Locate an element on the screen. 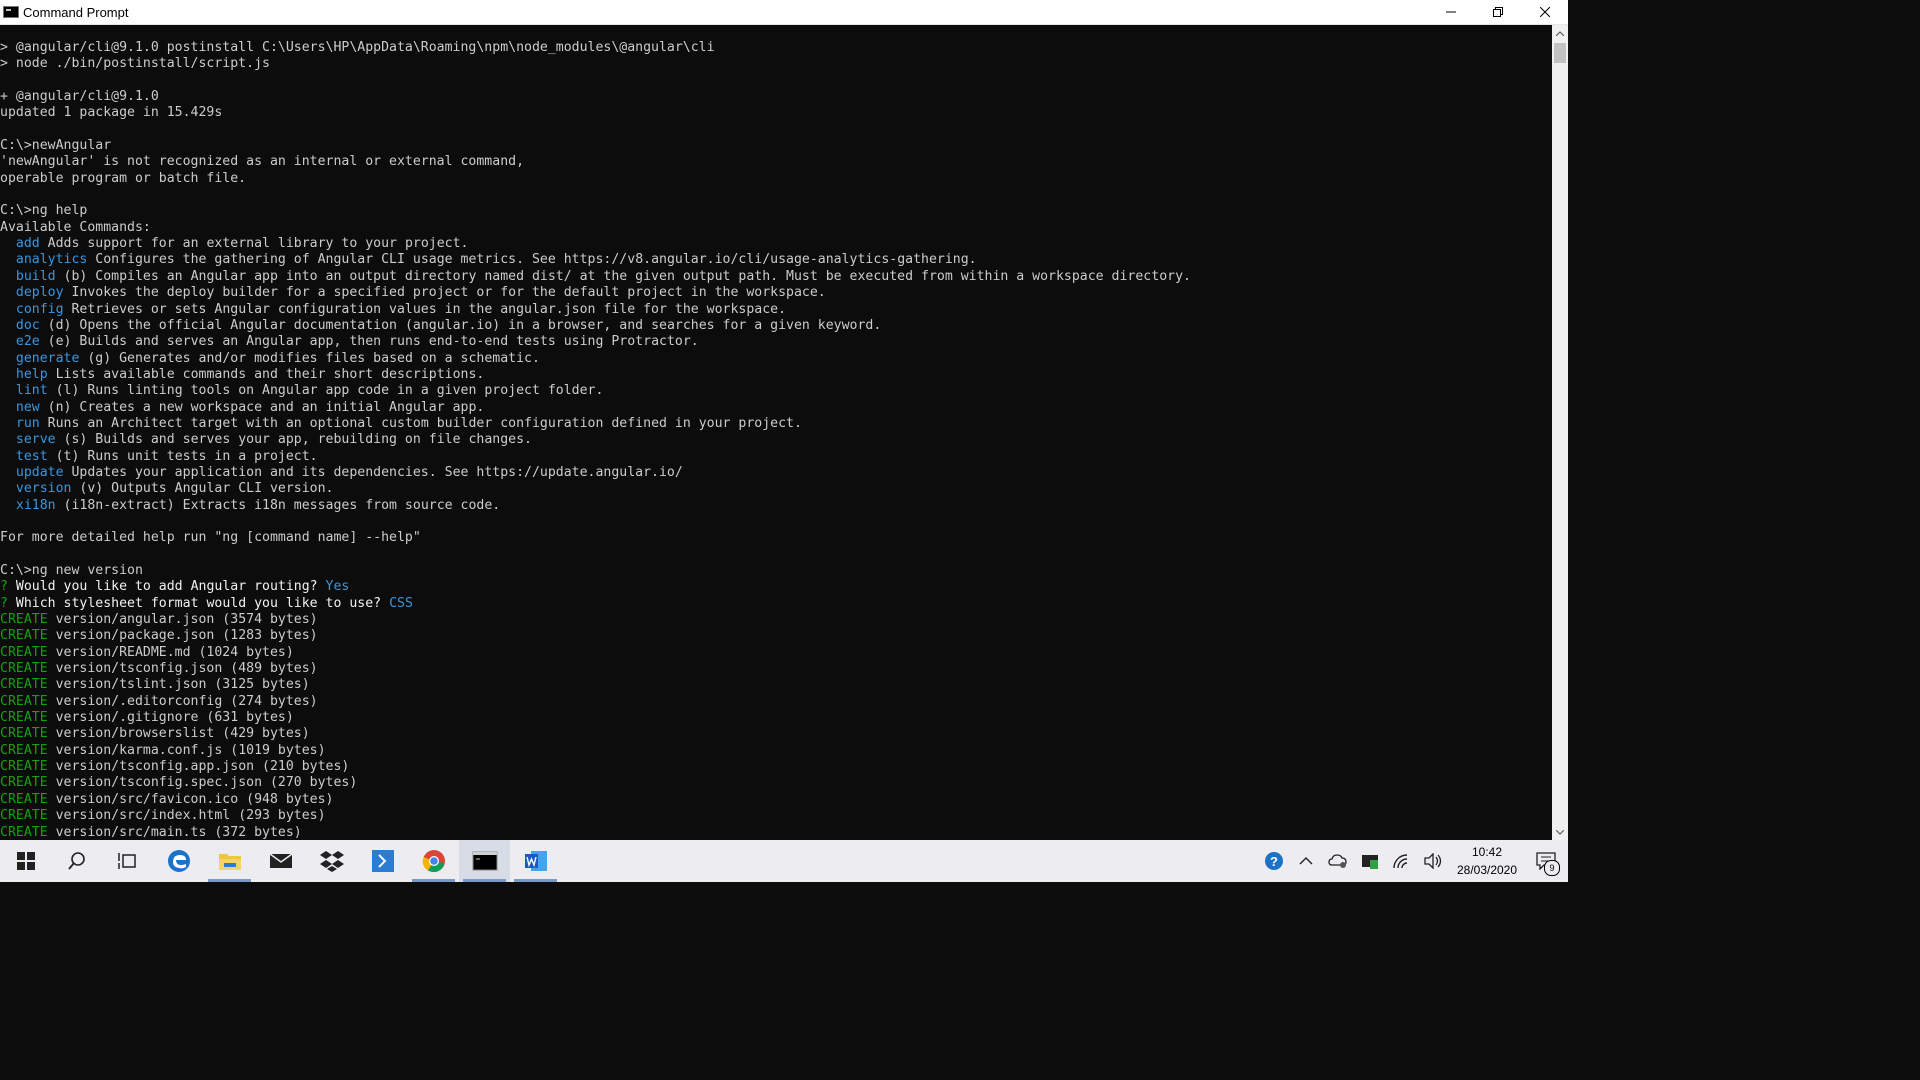 This screenshot has width=1920, height=1080. console-line: operable program or batch file. is located at coordinates (776, 179).